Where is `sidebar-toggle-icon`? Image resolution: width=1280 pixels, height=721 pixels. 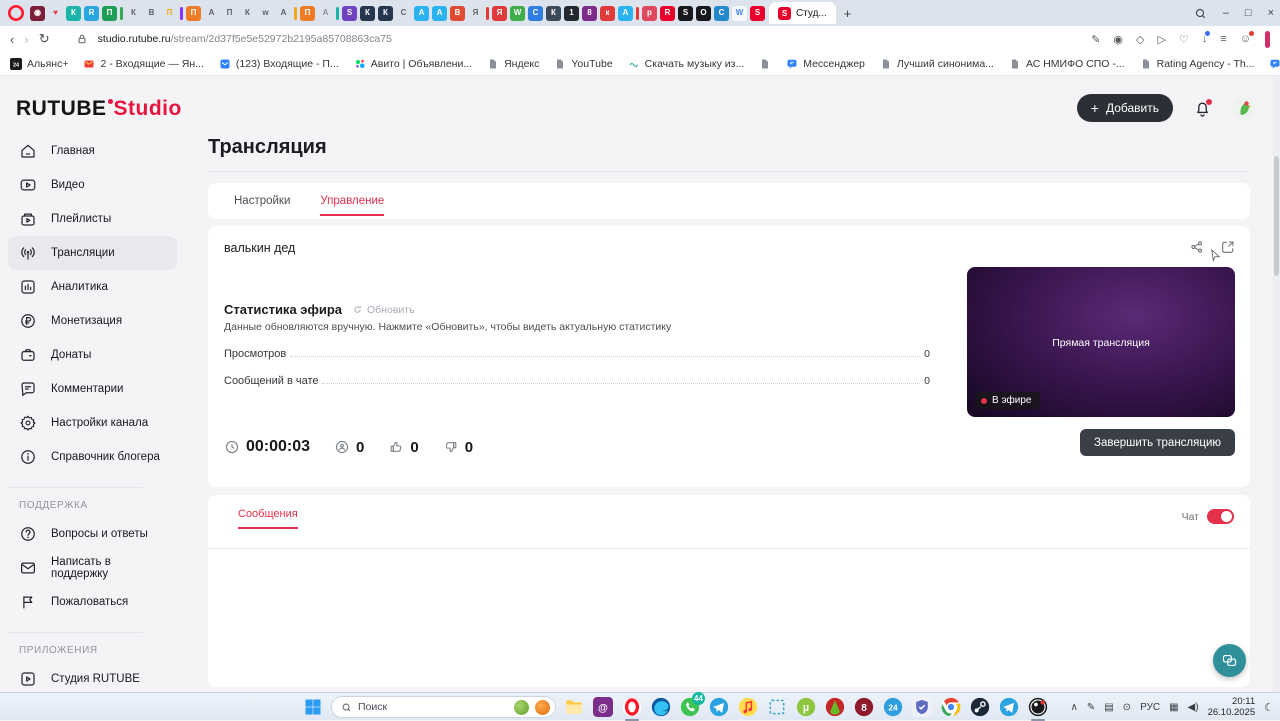
sidebar-toggle-icon is located at coordinates (1267, 39).